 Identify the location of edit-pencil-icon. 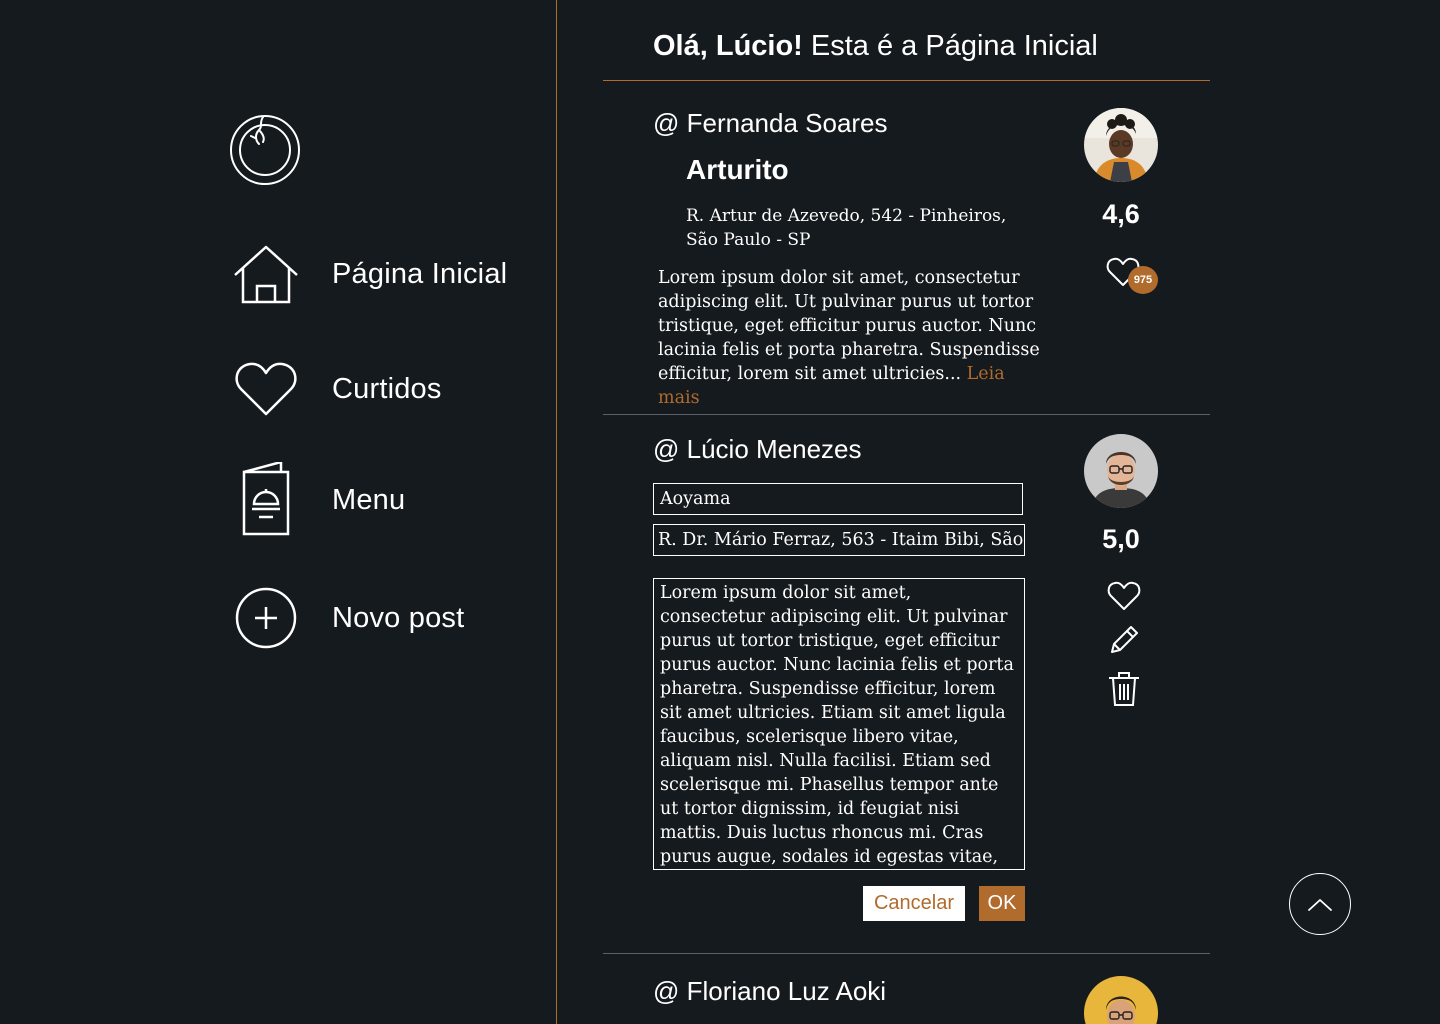
(1124, 640).